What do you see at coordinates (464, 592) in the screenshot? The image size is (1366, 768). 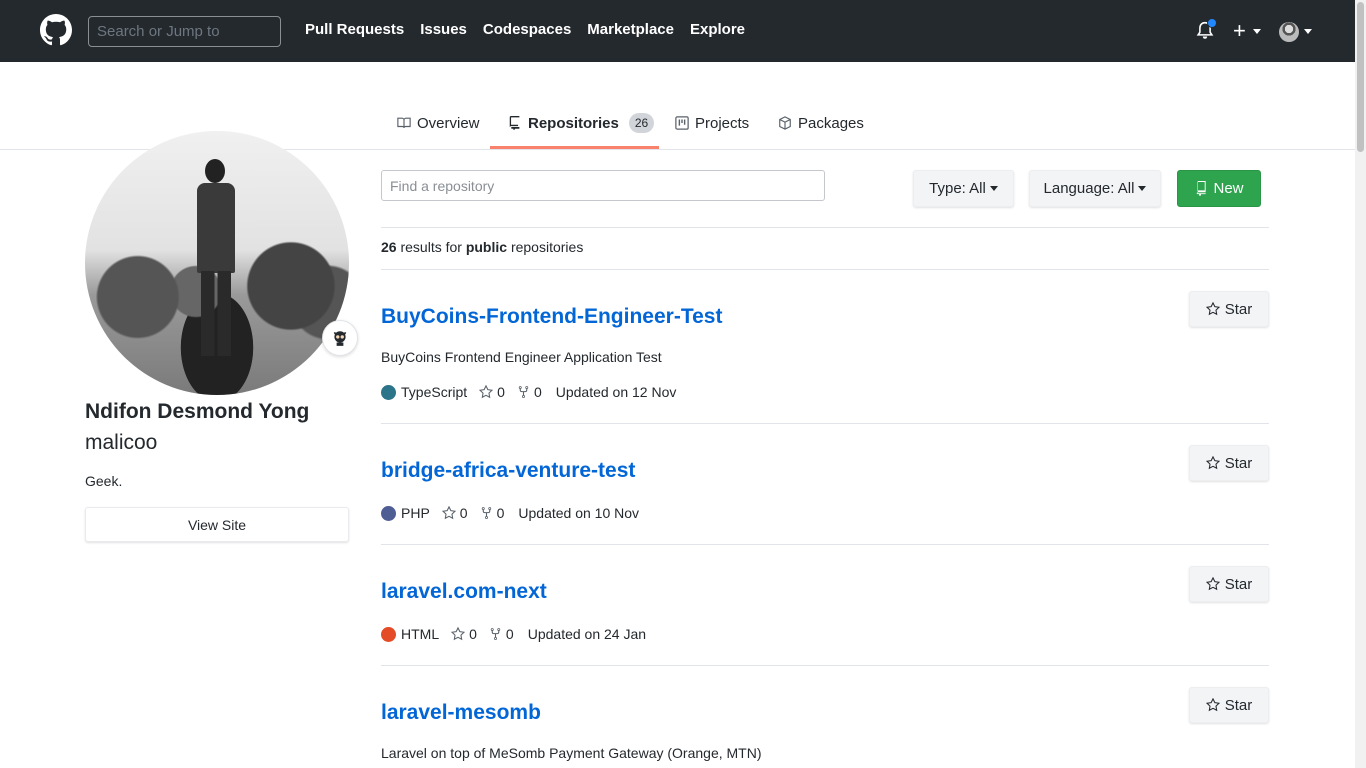 I see `repo-name-link: laravel.com-next` at bounding box center [464, 592].